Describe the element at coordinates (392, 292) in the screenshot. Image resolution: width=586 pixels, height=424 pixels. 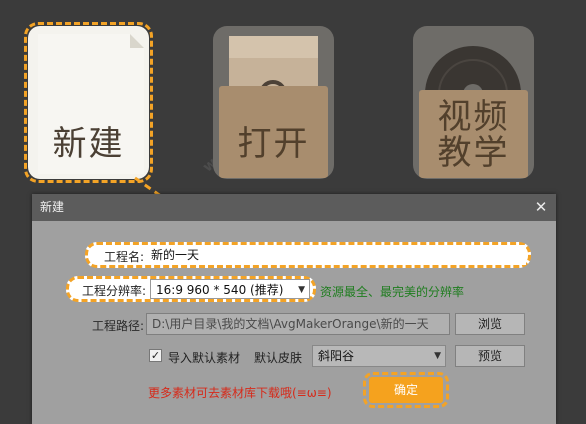
I see `resolution-hint: 资源最全、最完美的分辨率` at that location.